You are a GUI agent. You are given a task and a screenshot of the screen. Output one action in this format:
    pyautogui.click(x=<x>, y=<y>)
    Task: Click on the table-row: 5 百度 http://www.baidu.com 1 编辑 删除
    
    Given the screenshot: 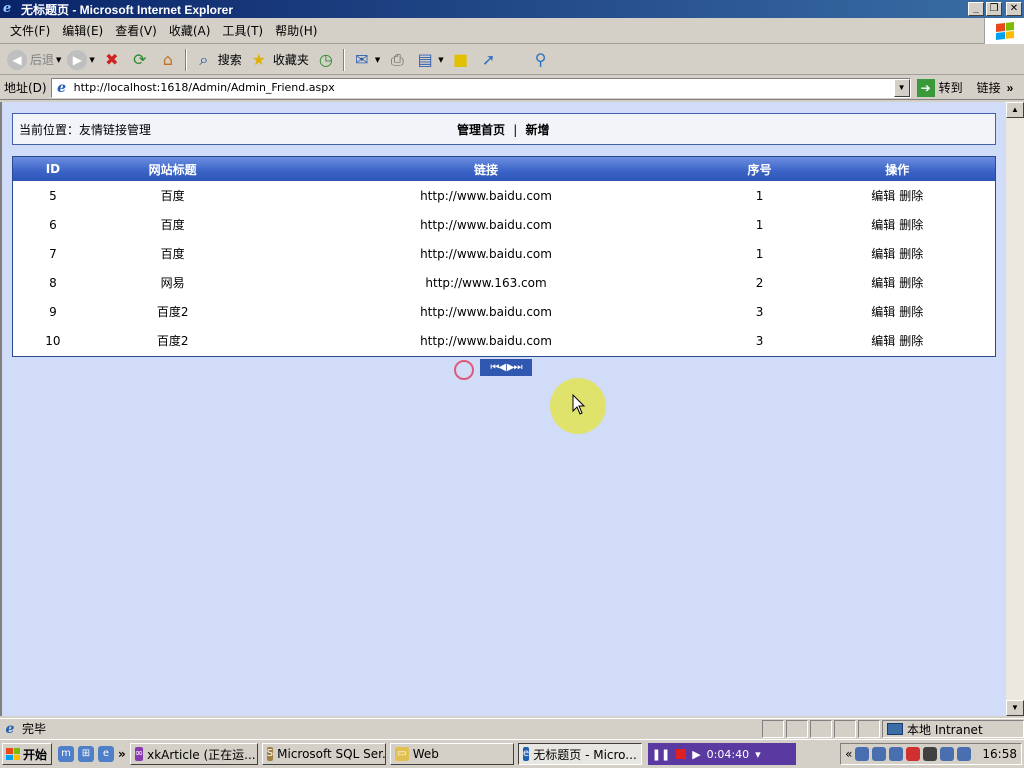 What is the action you would take?
    pyautogui.click(x=504, y=195)
    